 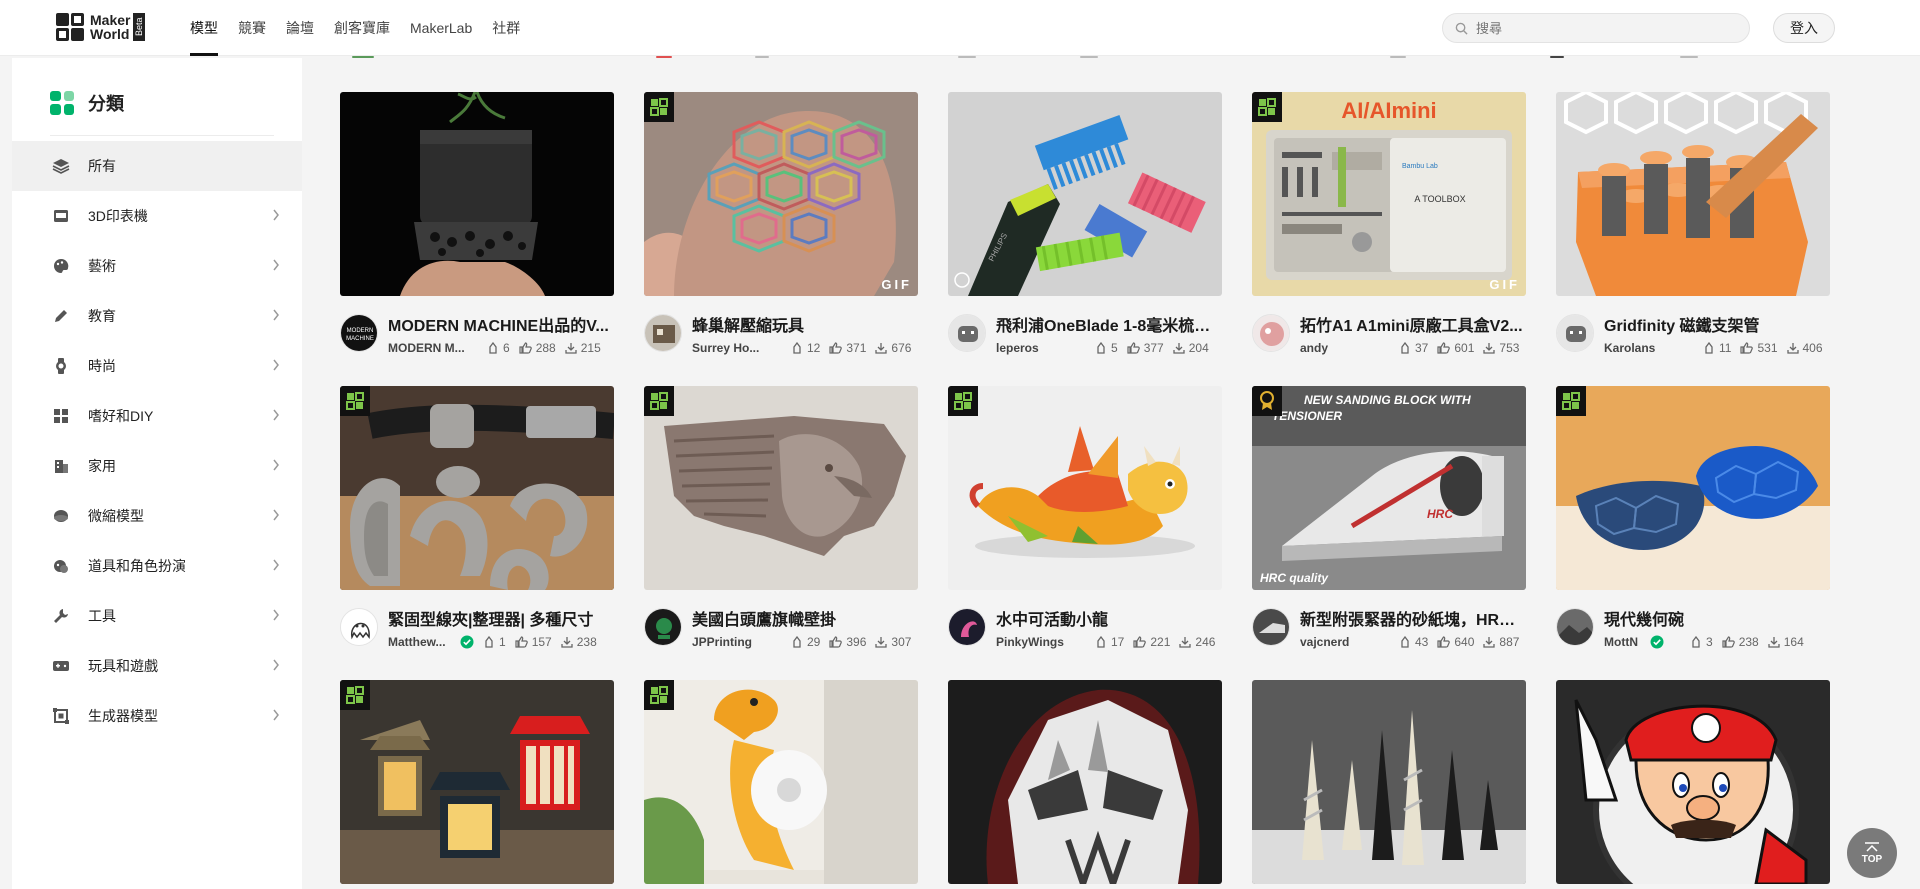 What do you see at coordinates (362, 28) in the screenshot?
I see `nav-maker-treasury: 創客寶庫` at bounding box center [362, 28].